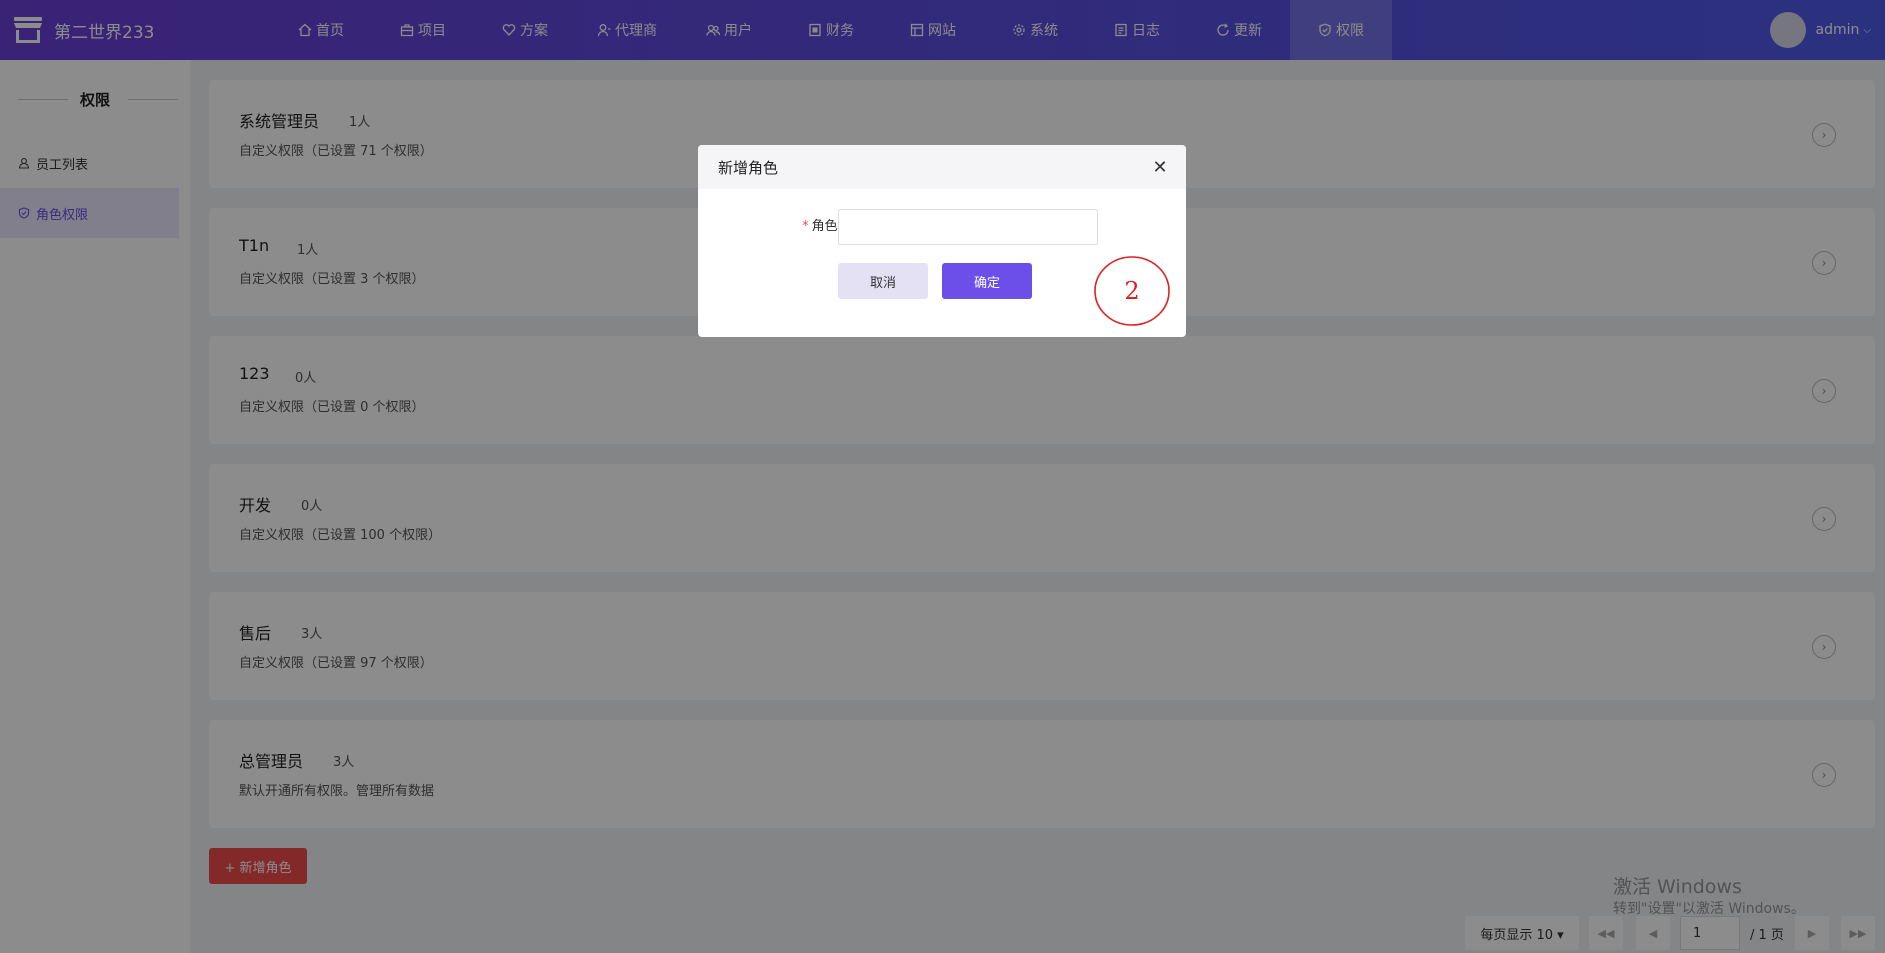 The height and width of the screenshot is (953, 1885). Describe the element at coordinates (883, 281) in the screenshot. I see `cancel-button: 取消` at that location.